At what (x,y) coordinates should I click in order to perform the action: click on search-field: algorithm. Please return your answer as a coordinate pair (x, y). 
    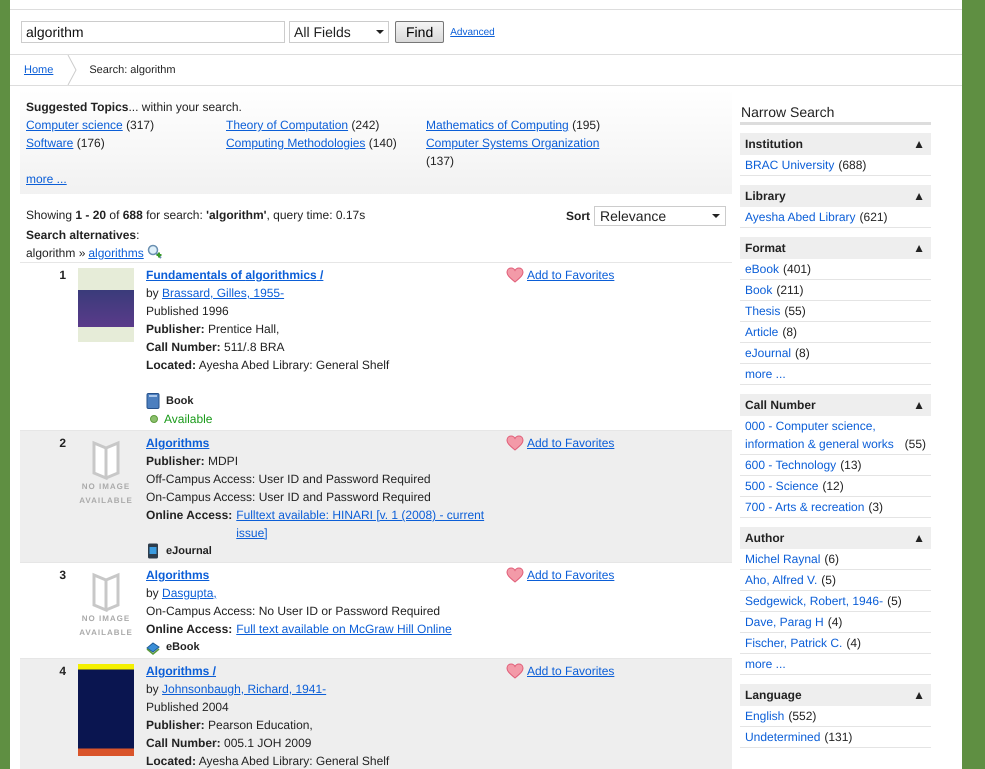
    Looking at the image, I should click on (153, 32).